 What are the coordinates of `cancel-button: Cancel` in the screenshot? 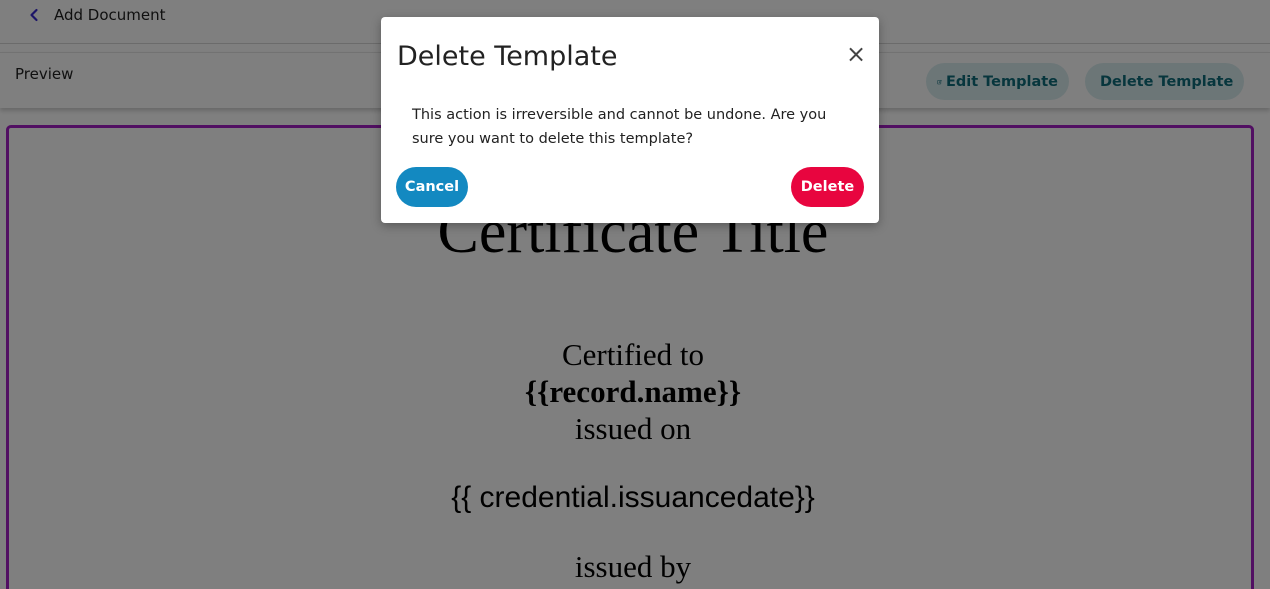 It's located at (432, 187).